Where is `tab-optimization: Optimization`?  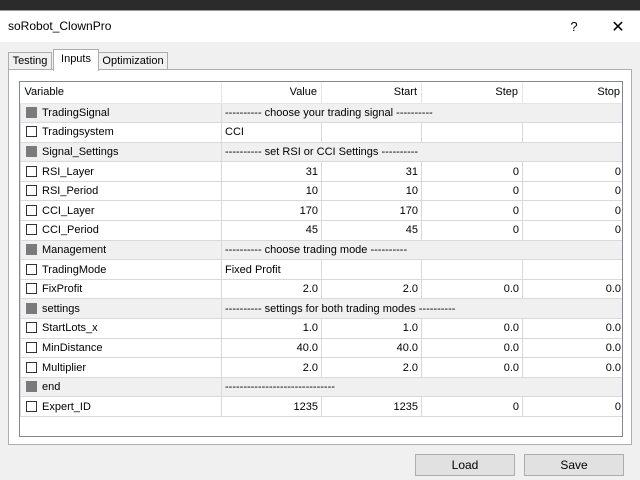
tab-optimization: Optimization is located at coordinates (133, 61).